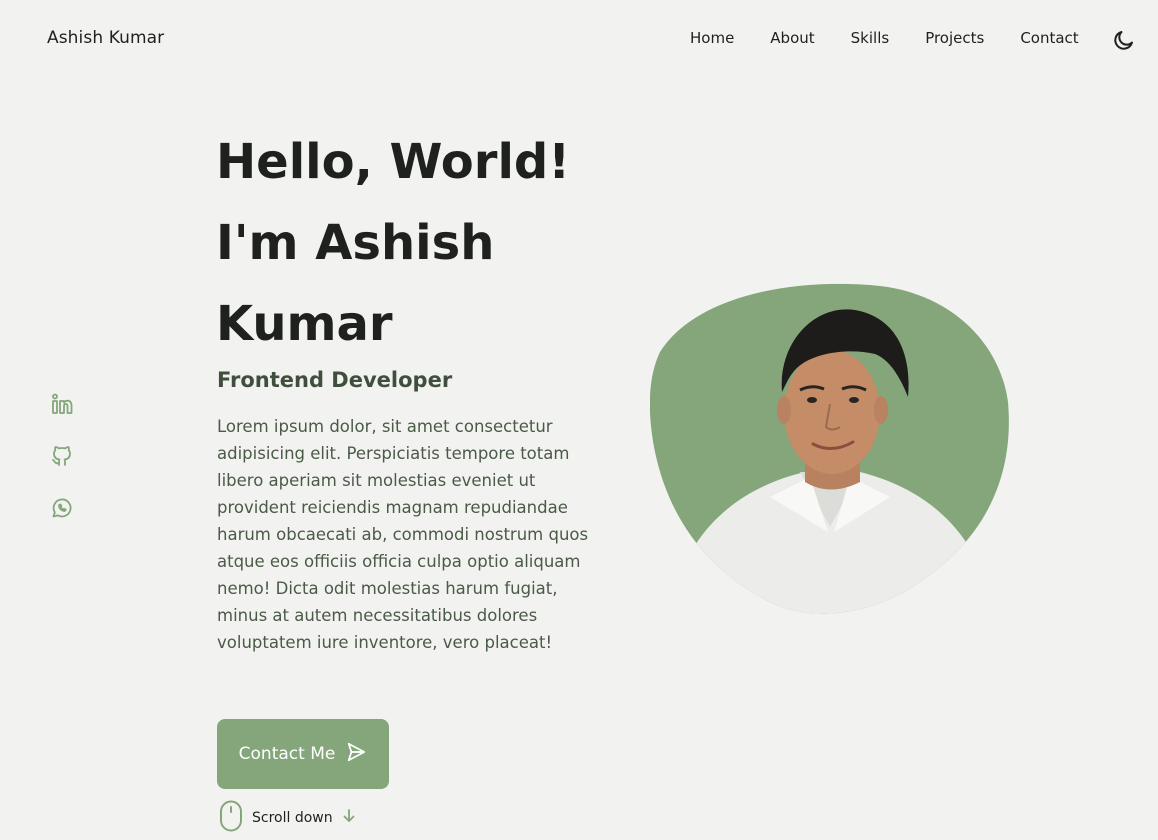  What do you see at coordinates (335, 380) in the screenshot?
I see `hero-subtitle: Frontend Developer` at bounding box center [335, 380].